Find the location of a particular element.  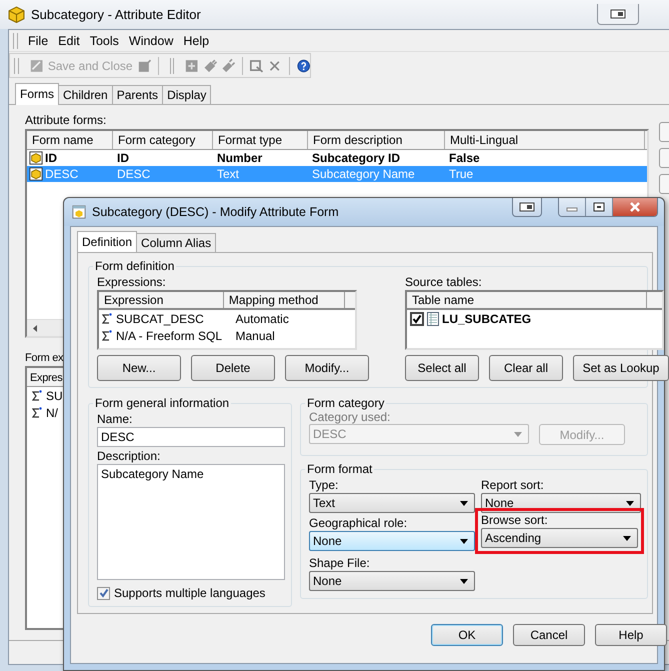

table-cell: False is located at coordinates (464, 158).